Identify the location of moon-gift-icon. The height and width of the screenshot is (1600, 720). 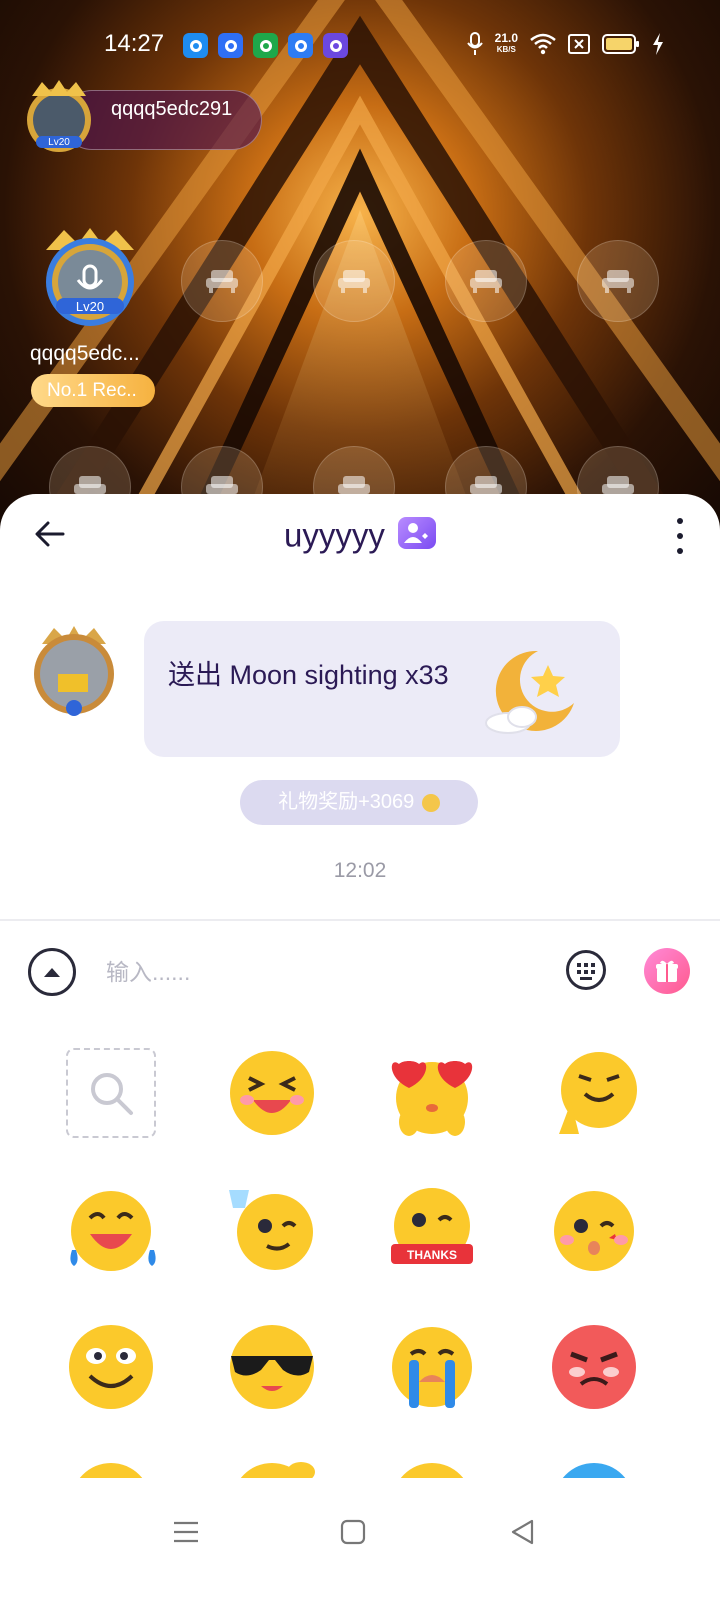
(529, 692).